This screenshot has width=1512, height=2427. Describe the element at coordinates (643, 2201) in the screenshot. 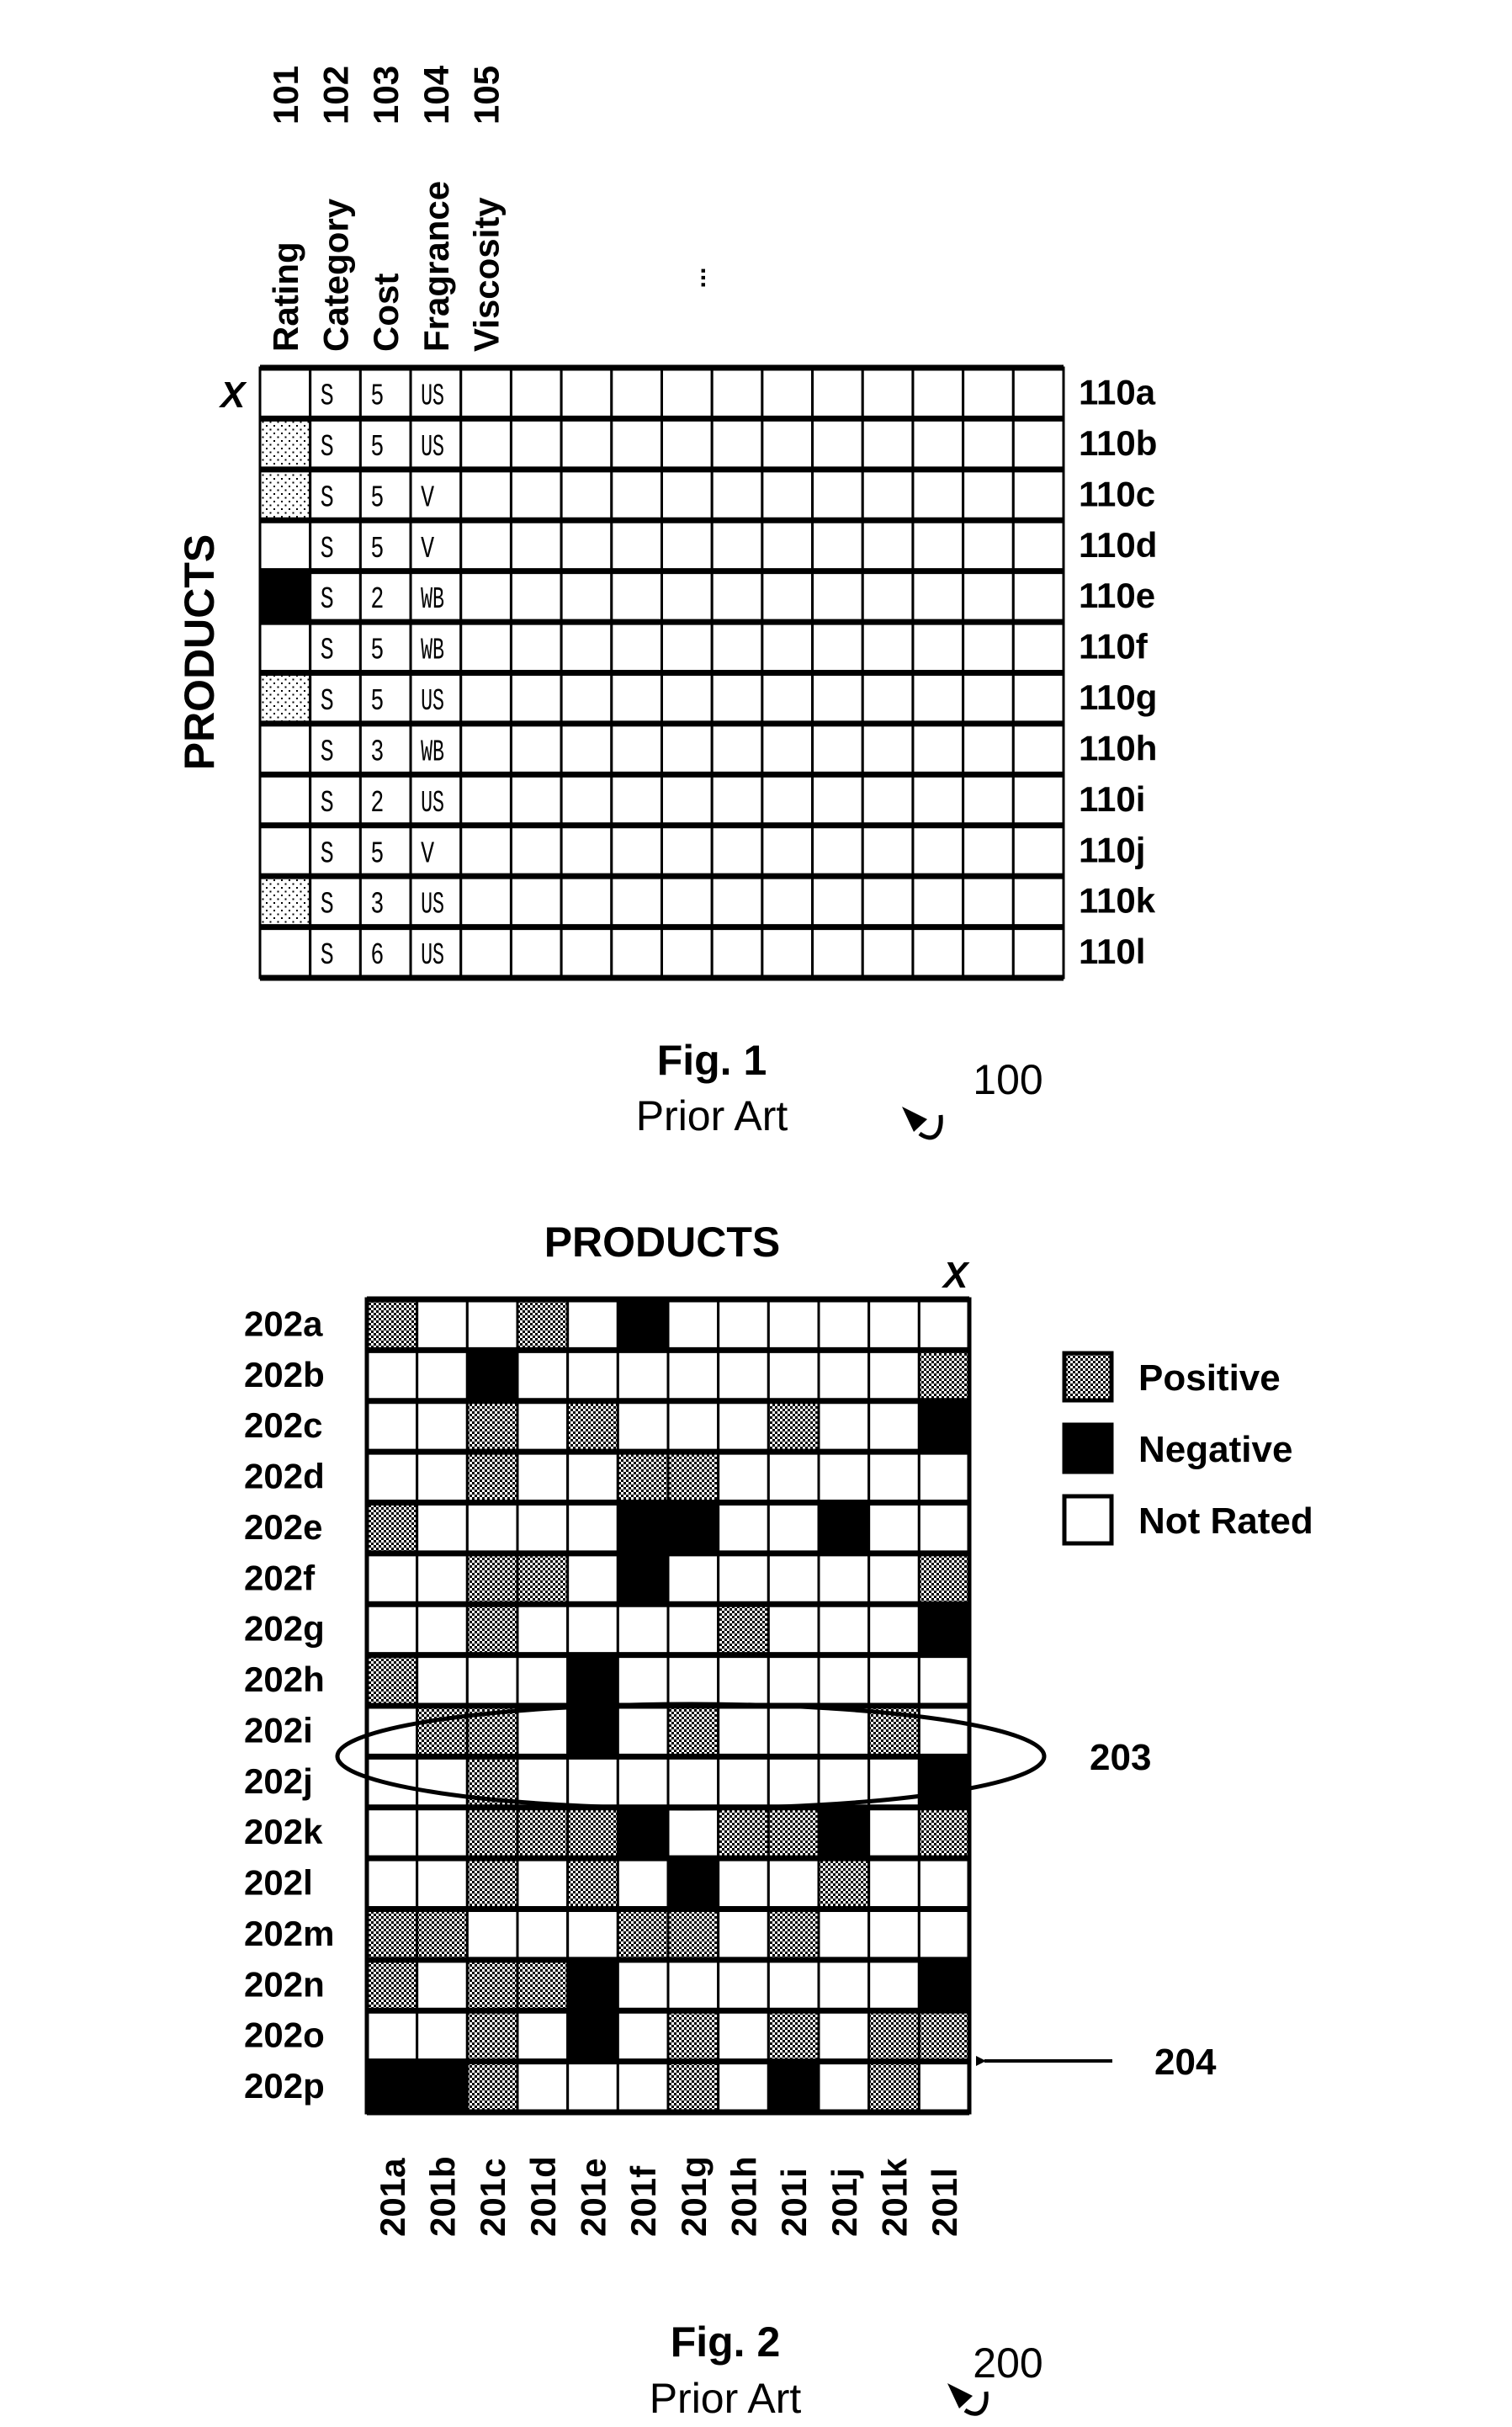

I see `fig2-column-label: 201f` at that location.